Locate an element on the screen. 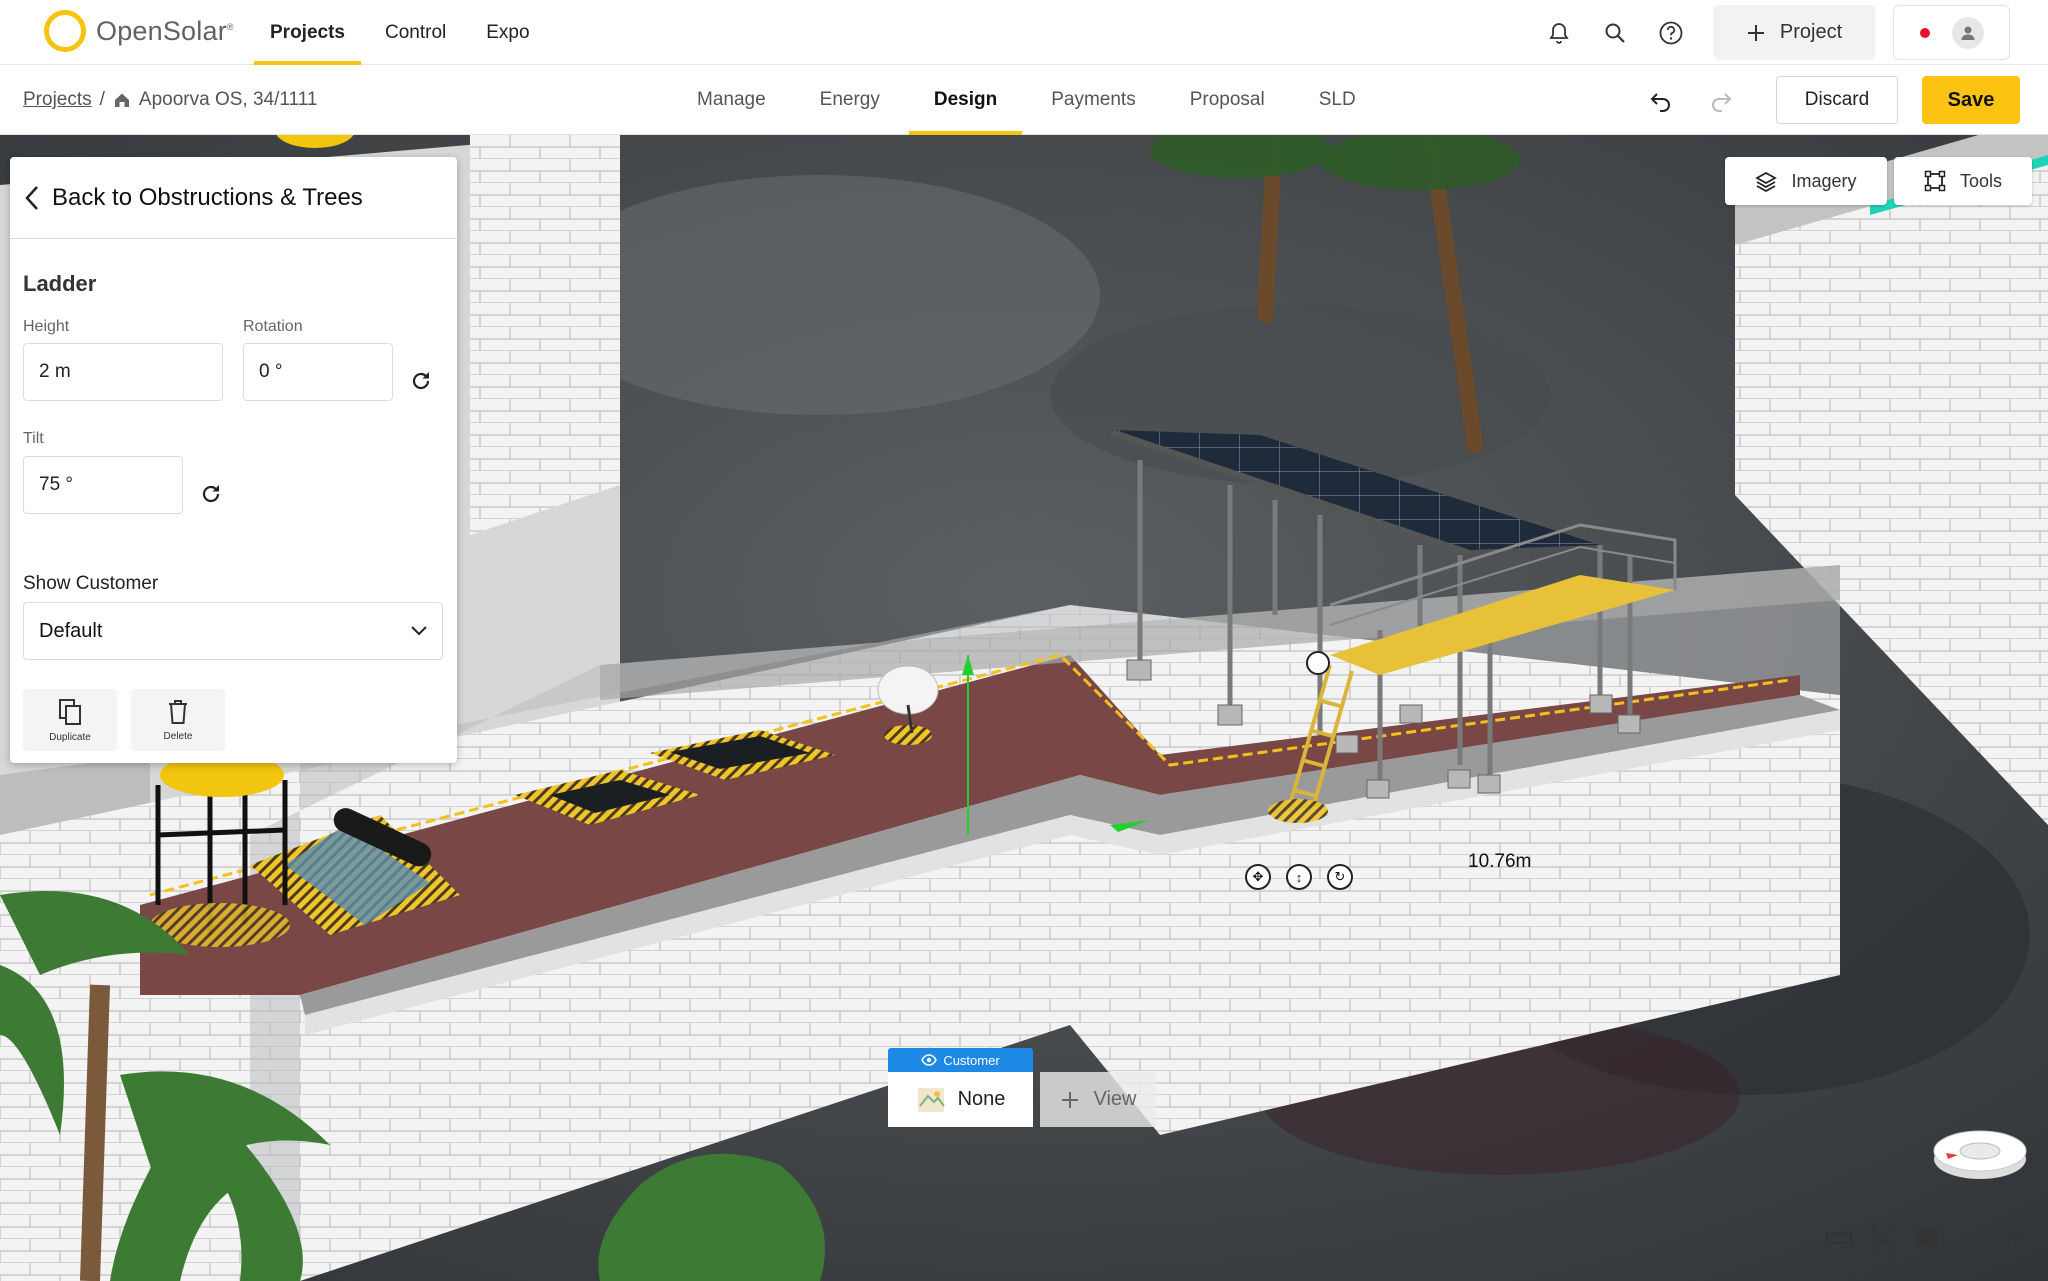  height-field: 2 m is located at coordinates (123, 372).